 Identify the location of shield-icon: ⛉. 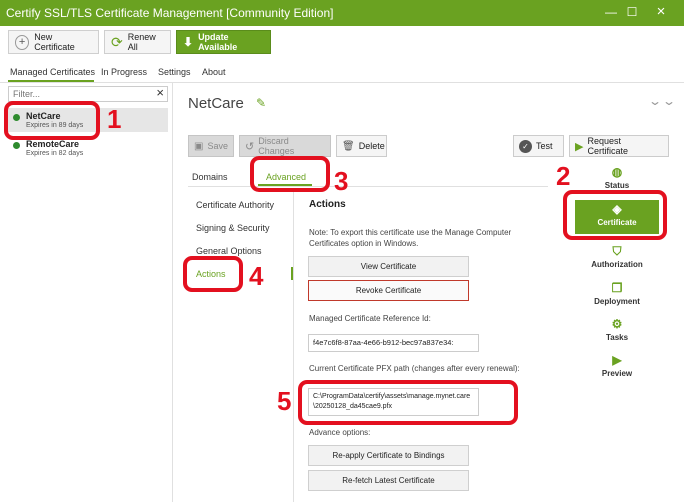
(617, 251).